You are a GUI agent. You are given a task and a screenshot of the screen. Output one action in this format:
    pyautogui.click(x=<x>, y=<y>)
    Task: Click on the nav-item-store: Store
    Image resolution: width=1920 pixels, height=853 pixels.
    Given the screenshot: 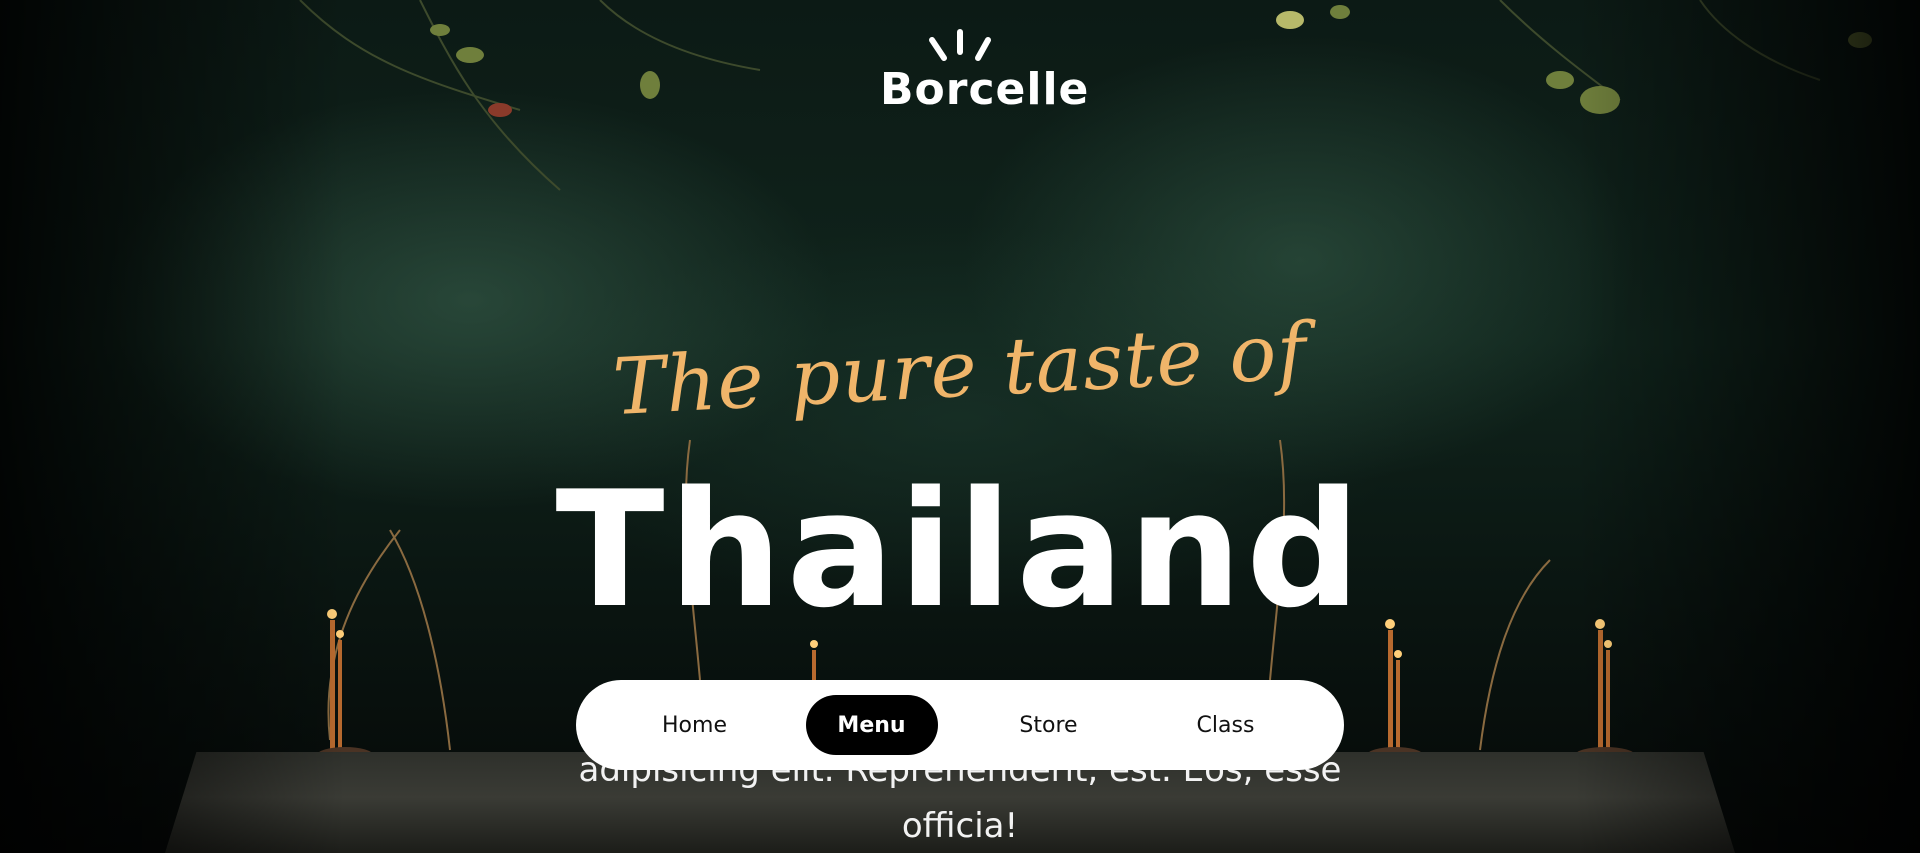 What is the action you would take?
    pyautogui.click(x=1049, y=725)
    